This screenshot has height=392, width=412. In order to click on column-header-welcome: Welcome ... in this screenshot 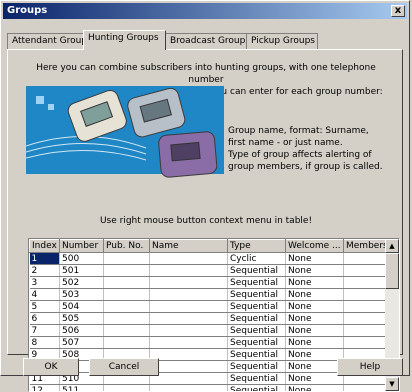, I will do `click(315, 246)`.